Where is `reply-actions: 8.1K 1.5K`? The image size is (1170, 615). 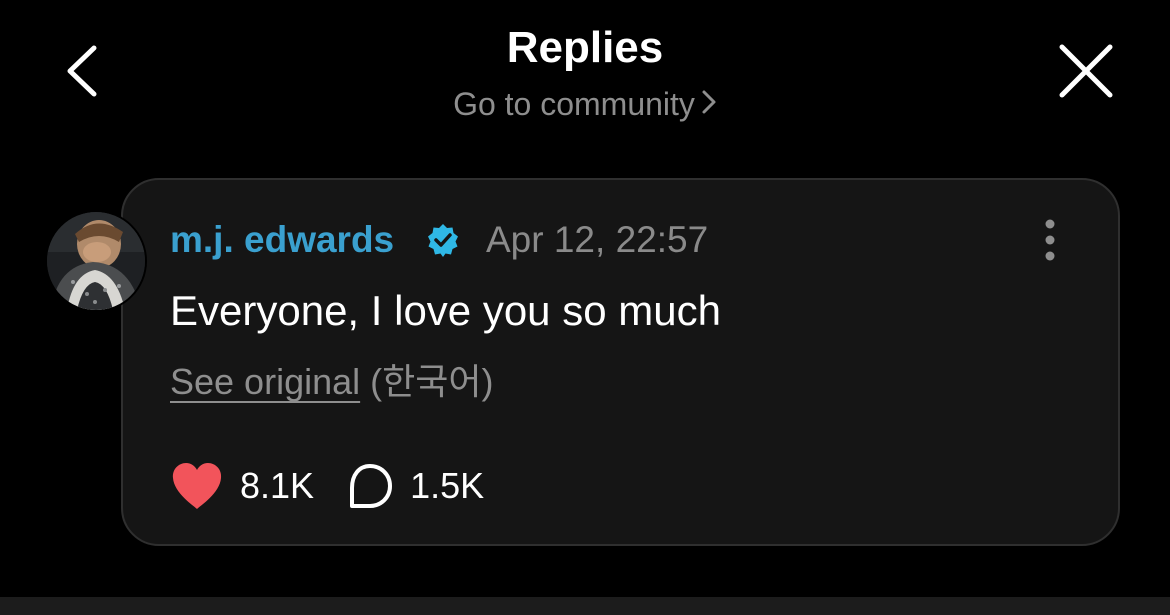
reply-actions: 8.1K 1.5K is located at coordinates (327, 486).